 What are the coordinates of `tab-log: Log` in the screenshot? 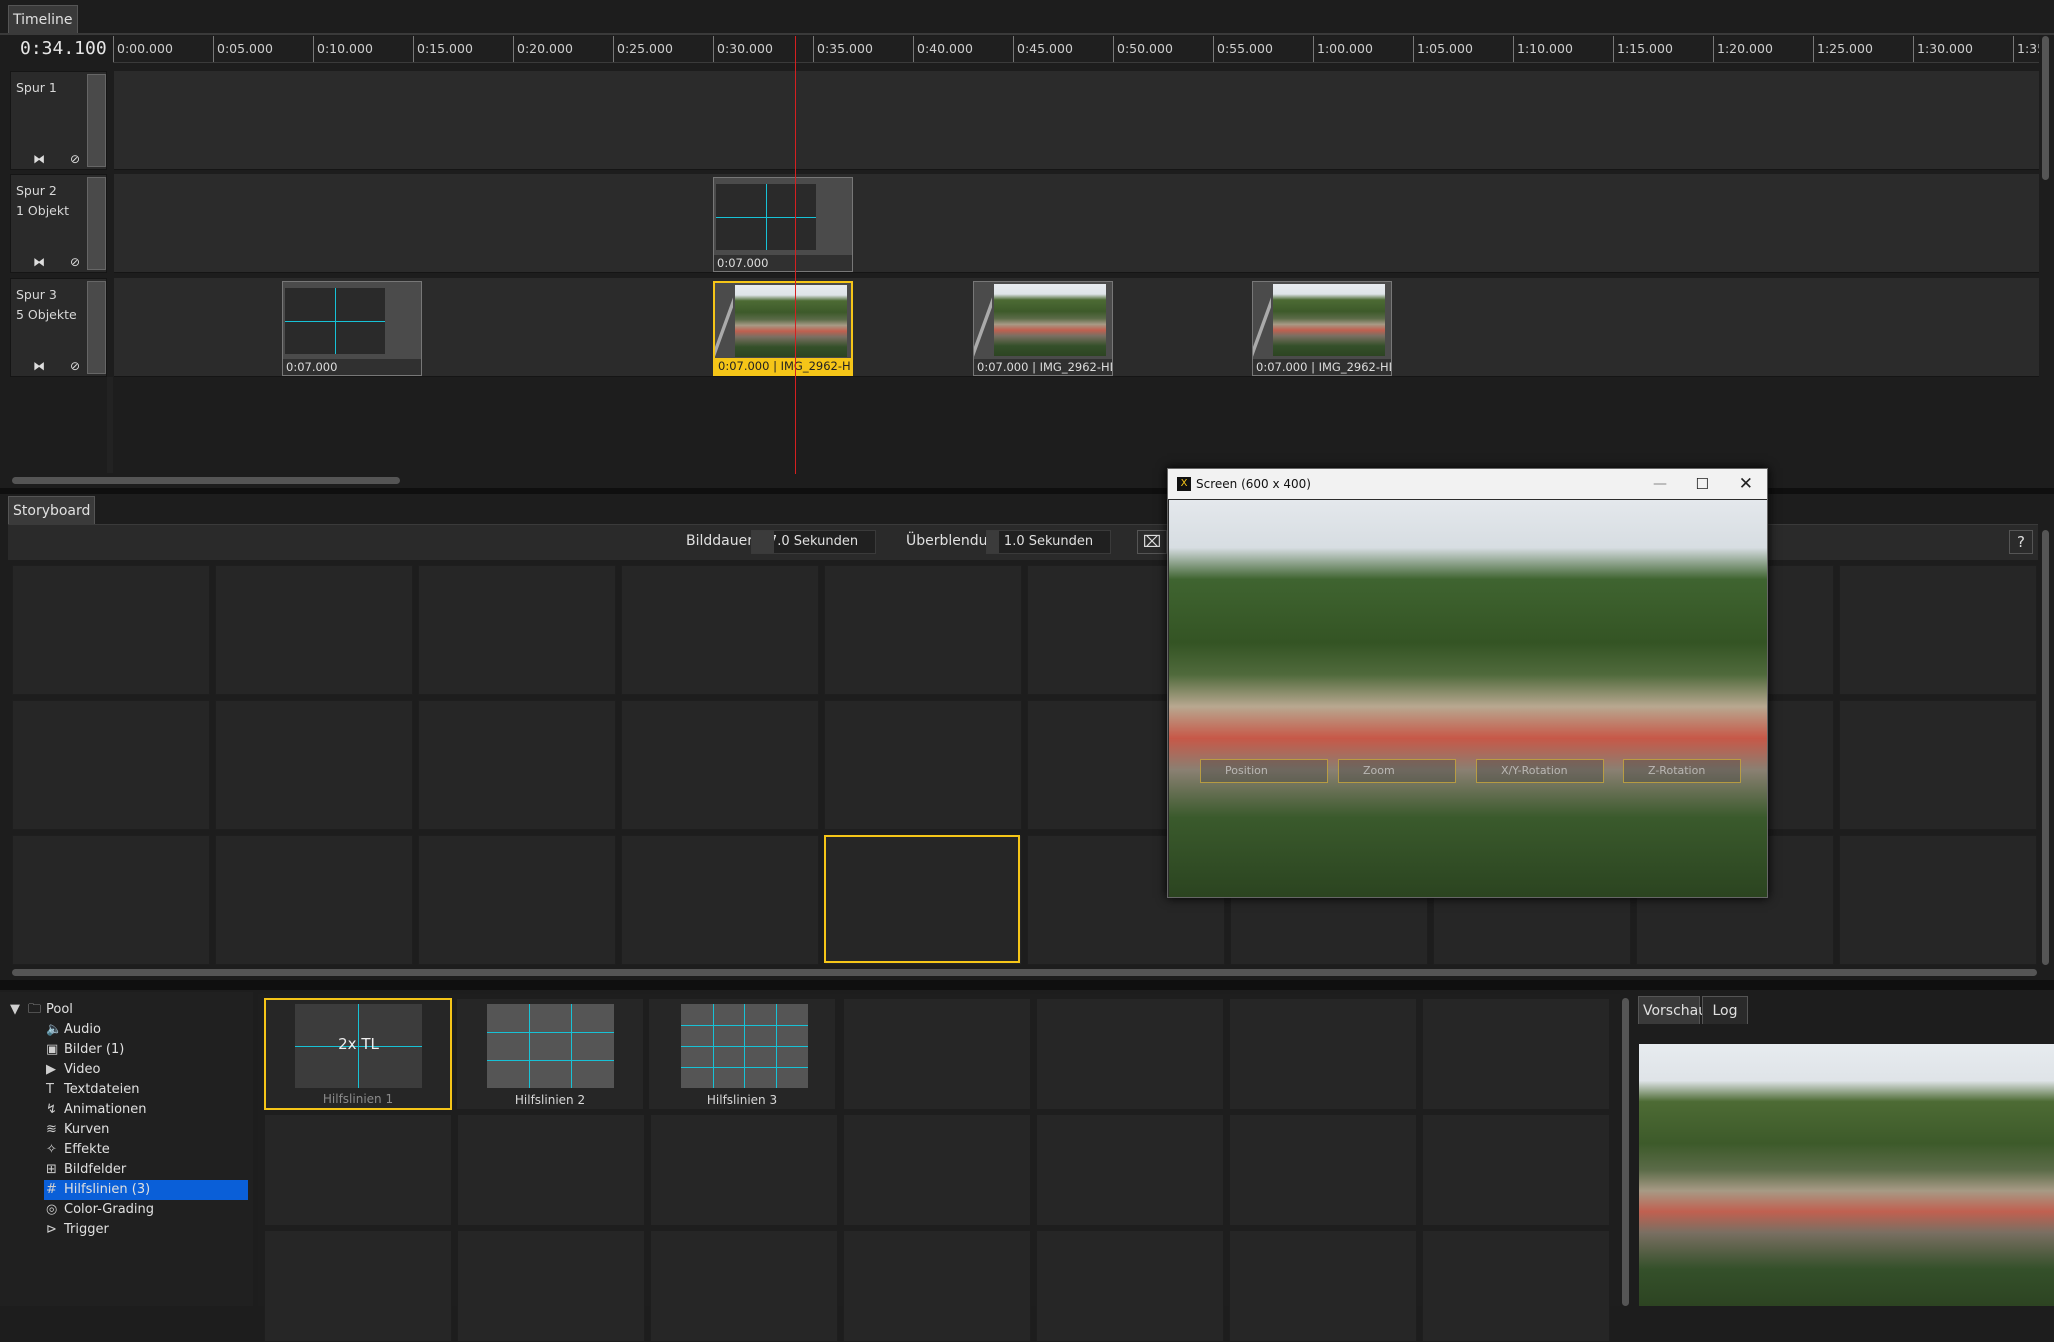 It's located at (1725, 1010).